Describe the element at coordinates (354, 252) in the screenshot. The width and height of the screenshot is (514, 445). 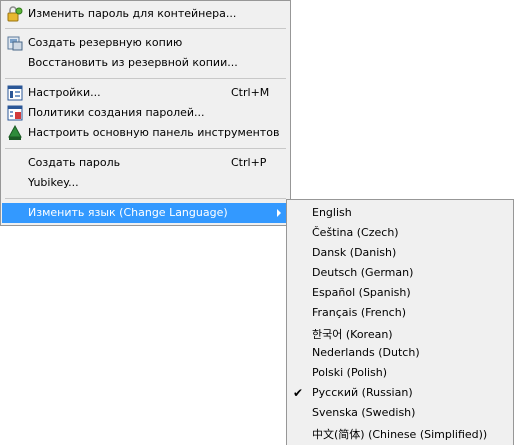
I see `language-item-label: Dansk (Danish)` at that location.